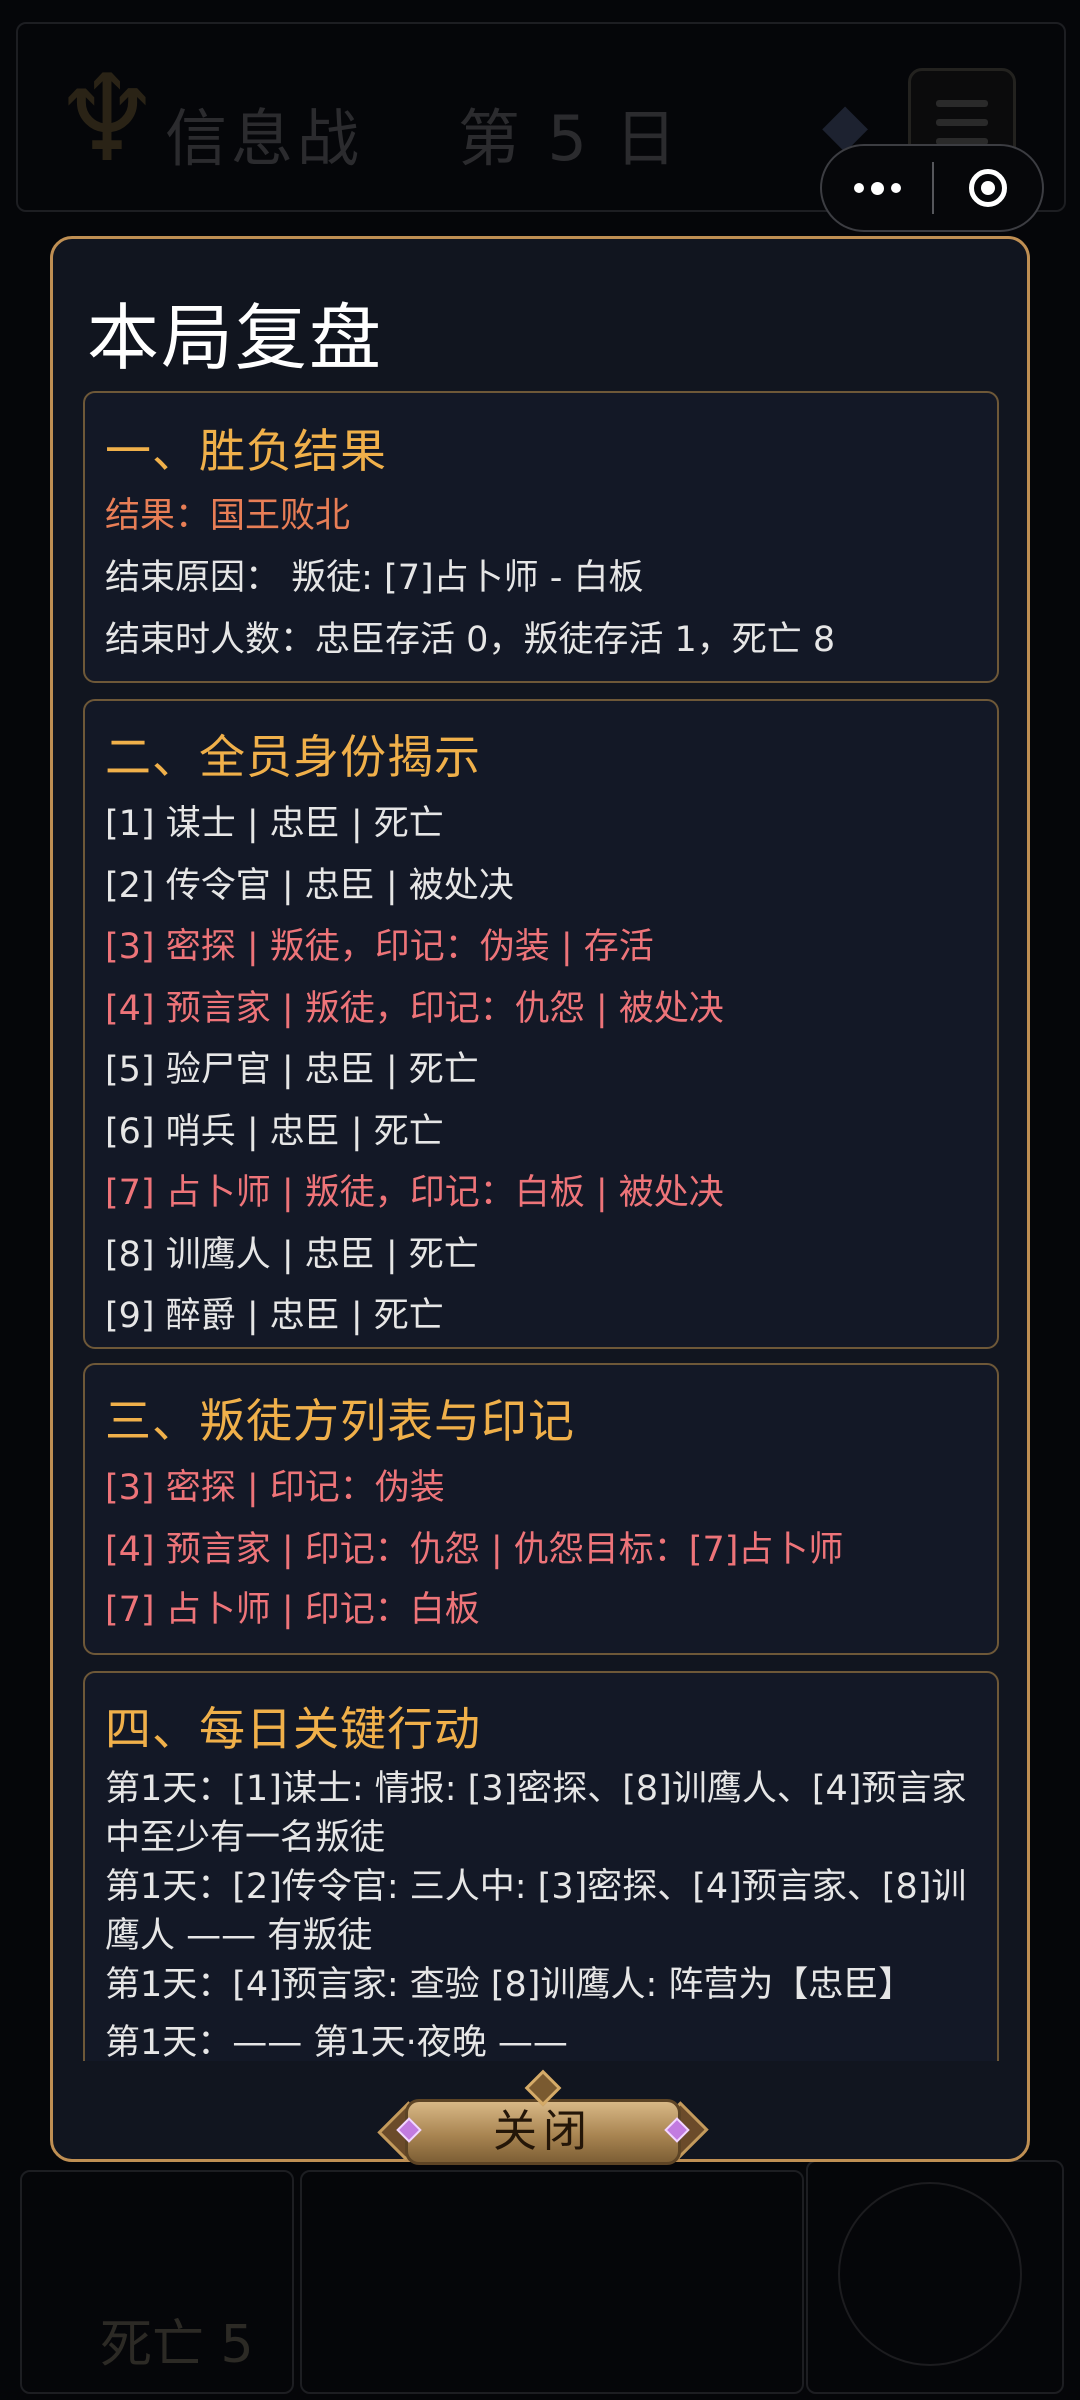 The width and height of the screenshot is (1080, 2400). Describe the element at coordinates (246, 451) in the screenshot. I see `section-heading: 一、胜负结果` at that location.